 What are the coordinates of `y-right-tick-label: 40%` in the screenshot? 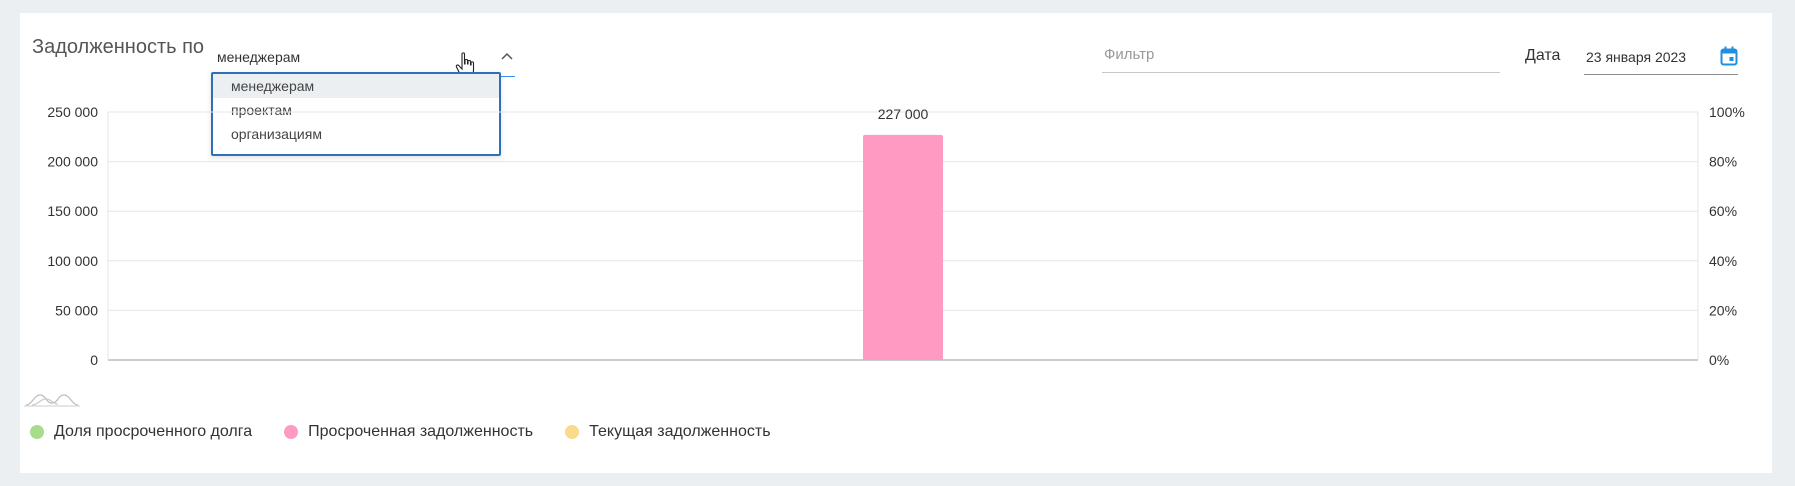 It's located at (1723, 261).